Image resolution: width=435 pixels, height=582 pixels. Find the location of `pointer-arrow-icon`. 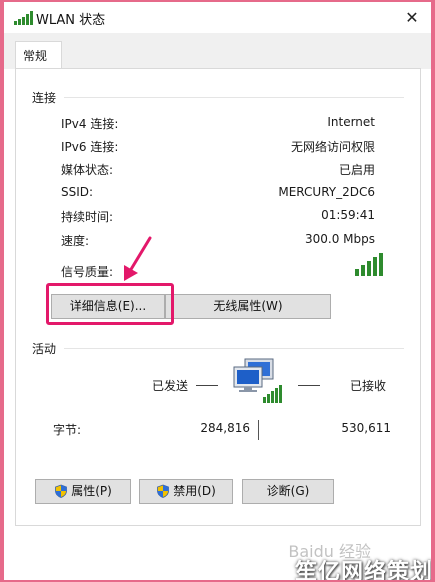

pointer-arrow-icon is located at coordinates (138, 258).